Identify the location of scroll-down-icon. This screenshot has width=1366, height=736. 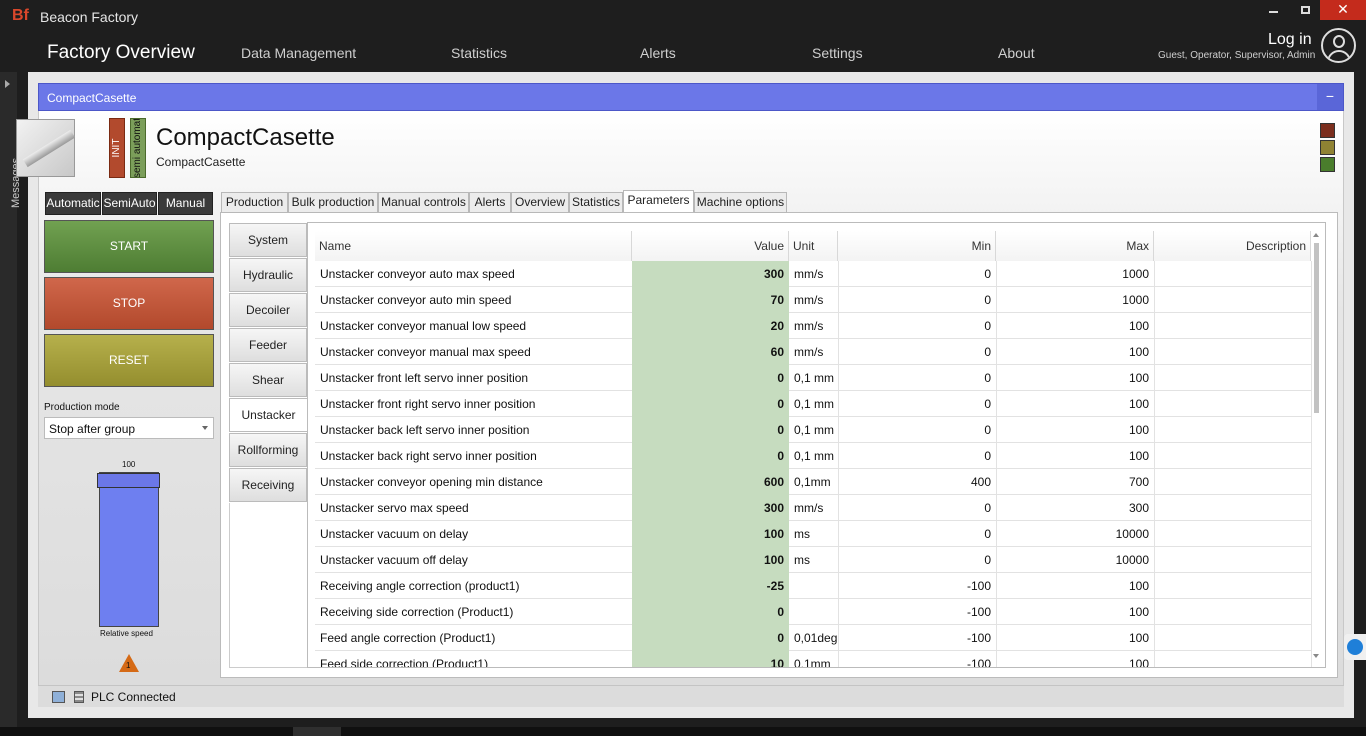
(1316, 656).